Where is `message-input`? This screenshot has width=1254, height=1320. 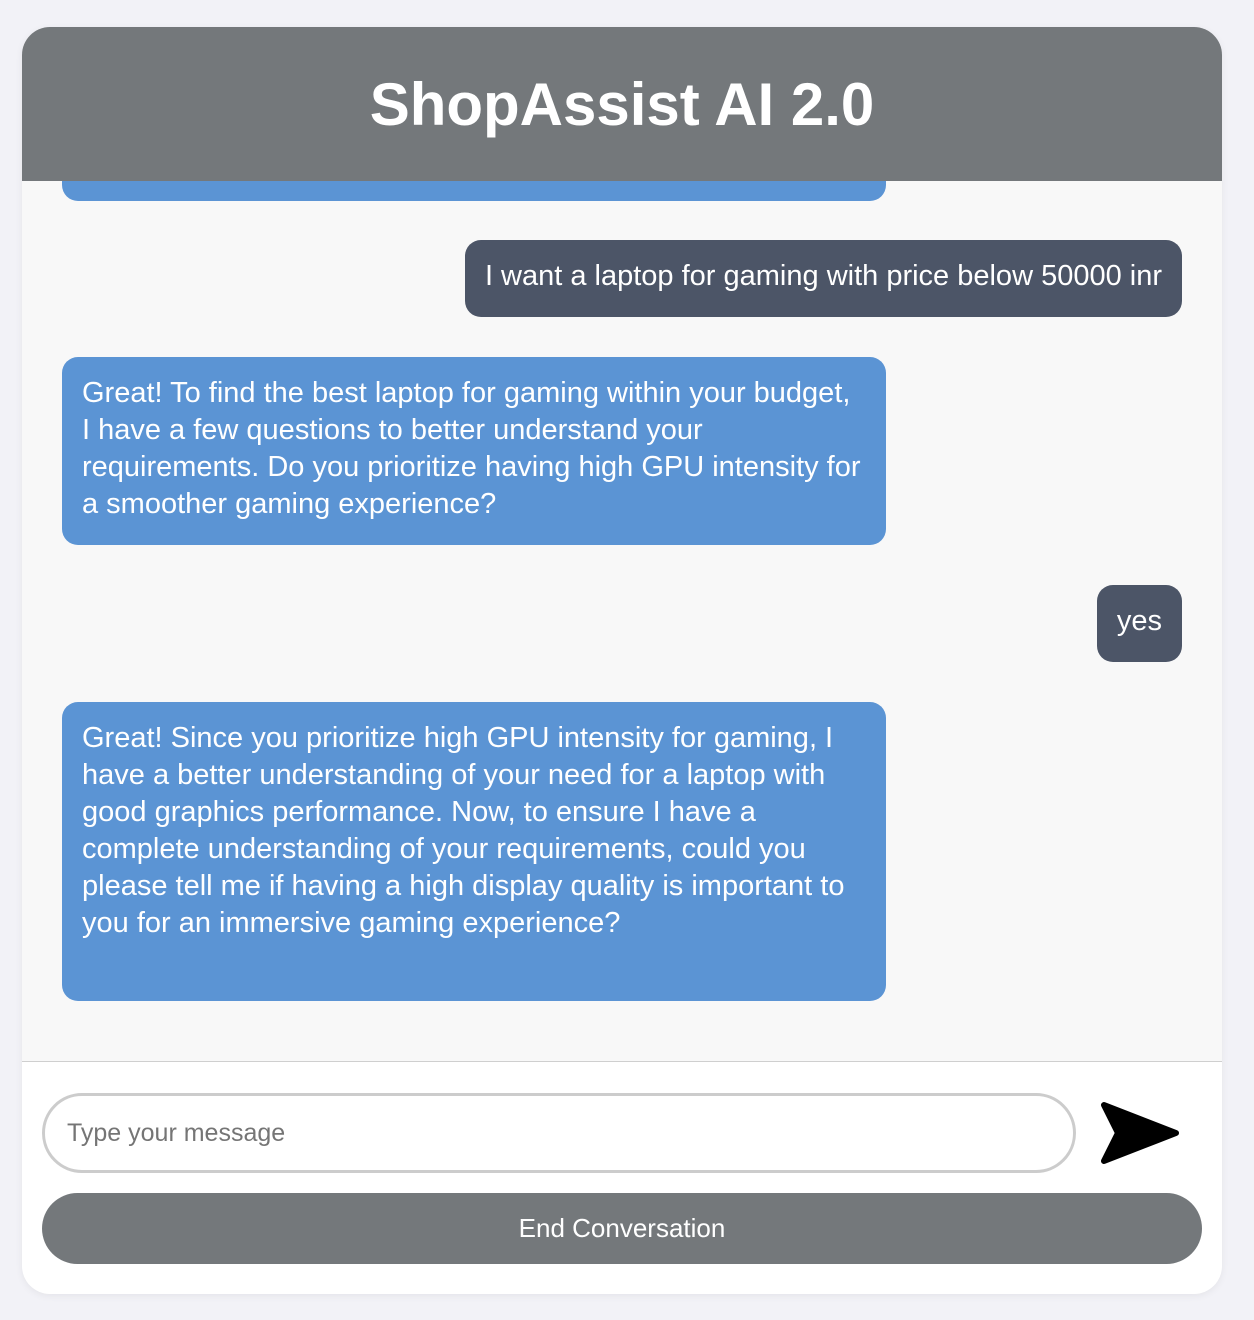
message-input is located at coordinates (559, 1133).